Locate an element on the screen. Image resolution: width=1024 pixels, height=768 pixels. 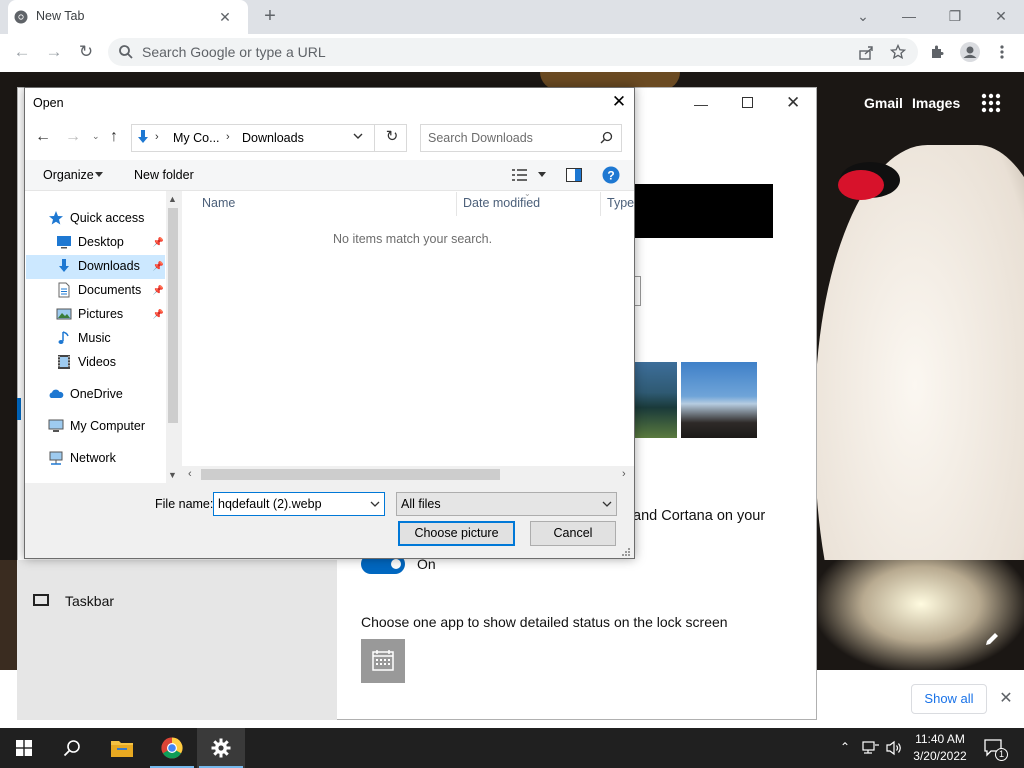
downloads-bar-close-icon: ✕ is located at coordinates (1006, 699).